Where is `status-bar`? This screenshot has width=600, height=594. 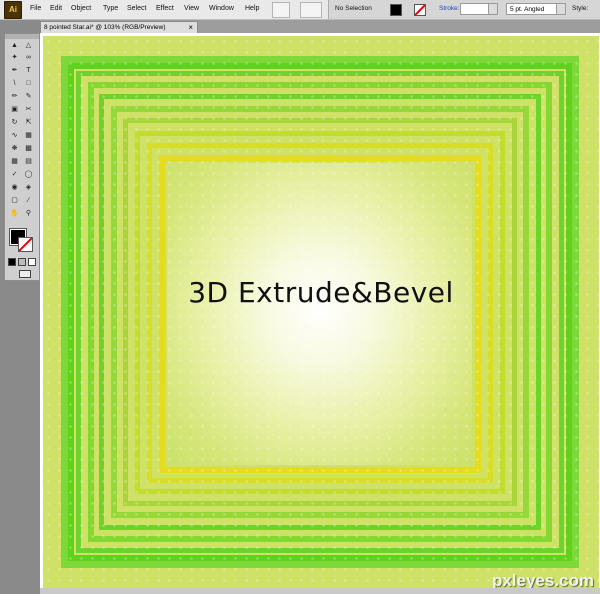
status-bar is located at coordinates (320, 591).